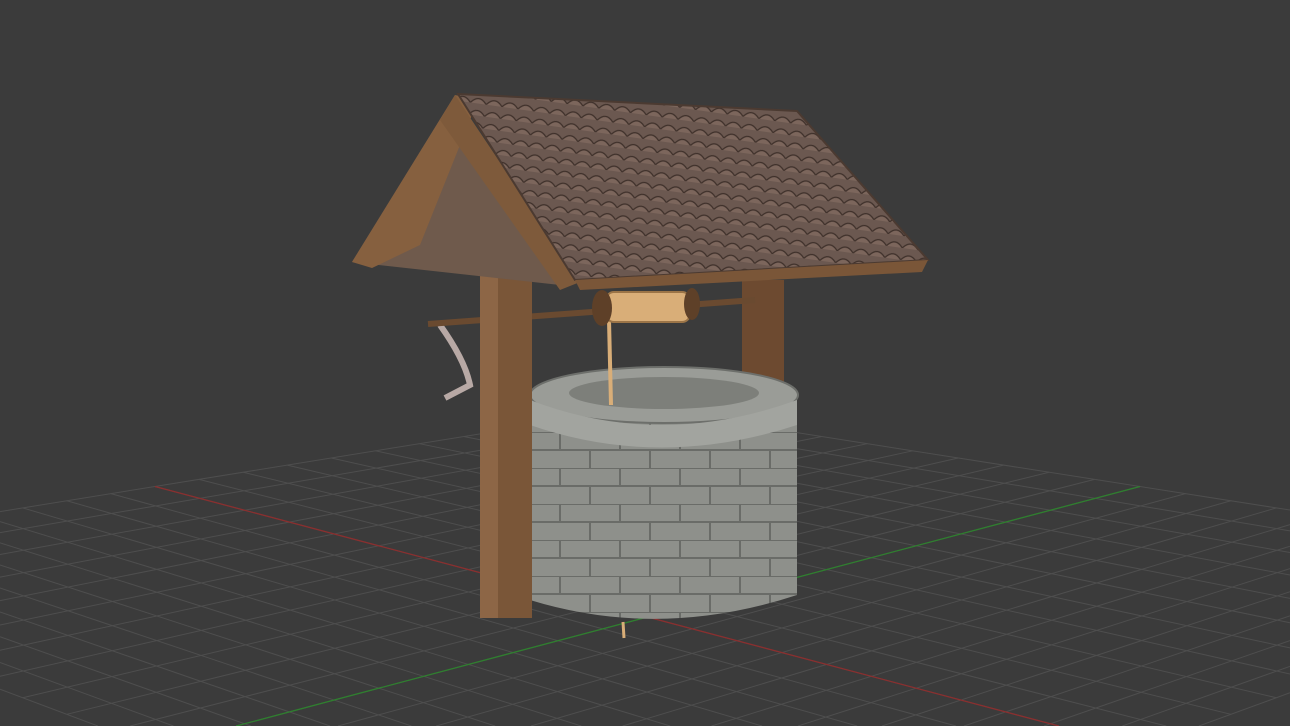 Image resolution: width=1290 pixels, height=726 pixels. I want to click on rope-spool, so click(648, 307).